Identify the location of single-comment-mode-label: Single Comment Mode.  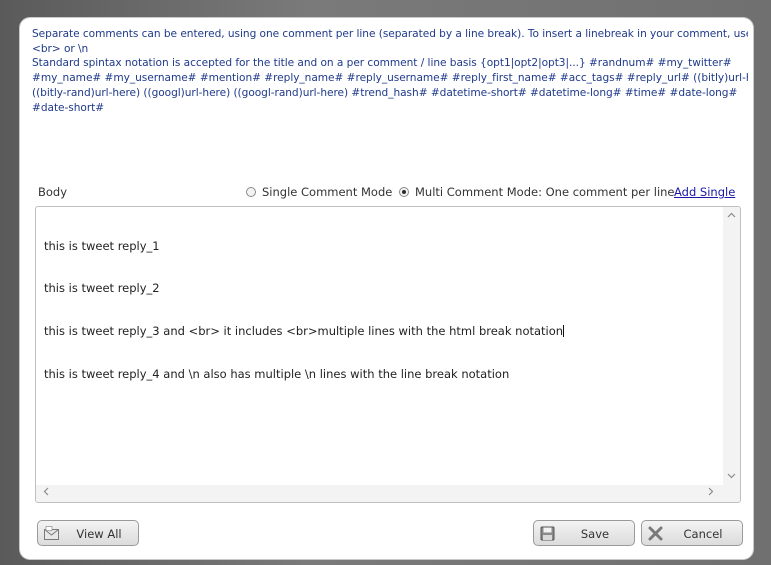
(327, 192).